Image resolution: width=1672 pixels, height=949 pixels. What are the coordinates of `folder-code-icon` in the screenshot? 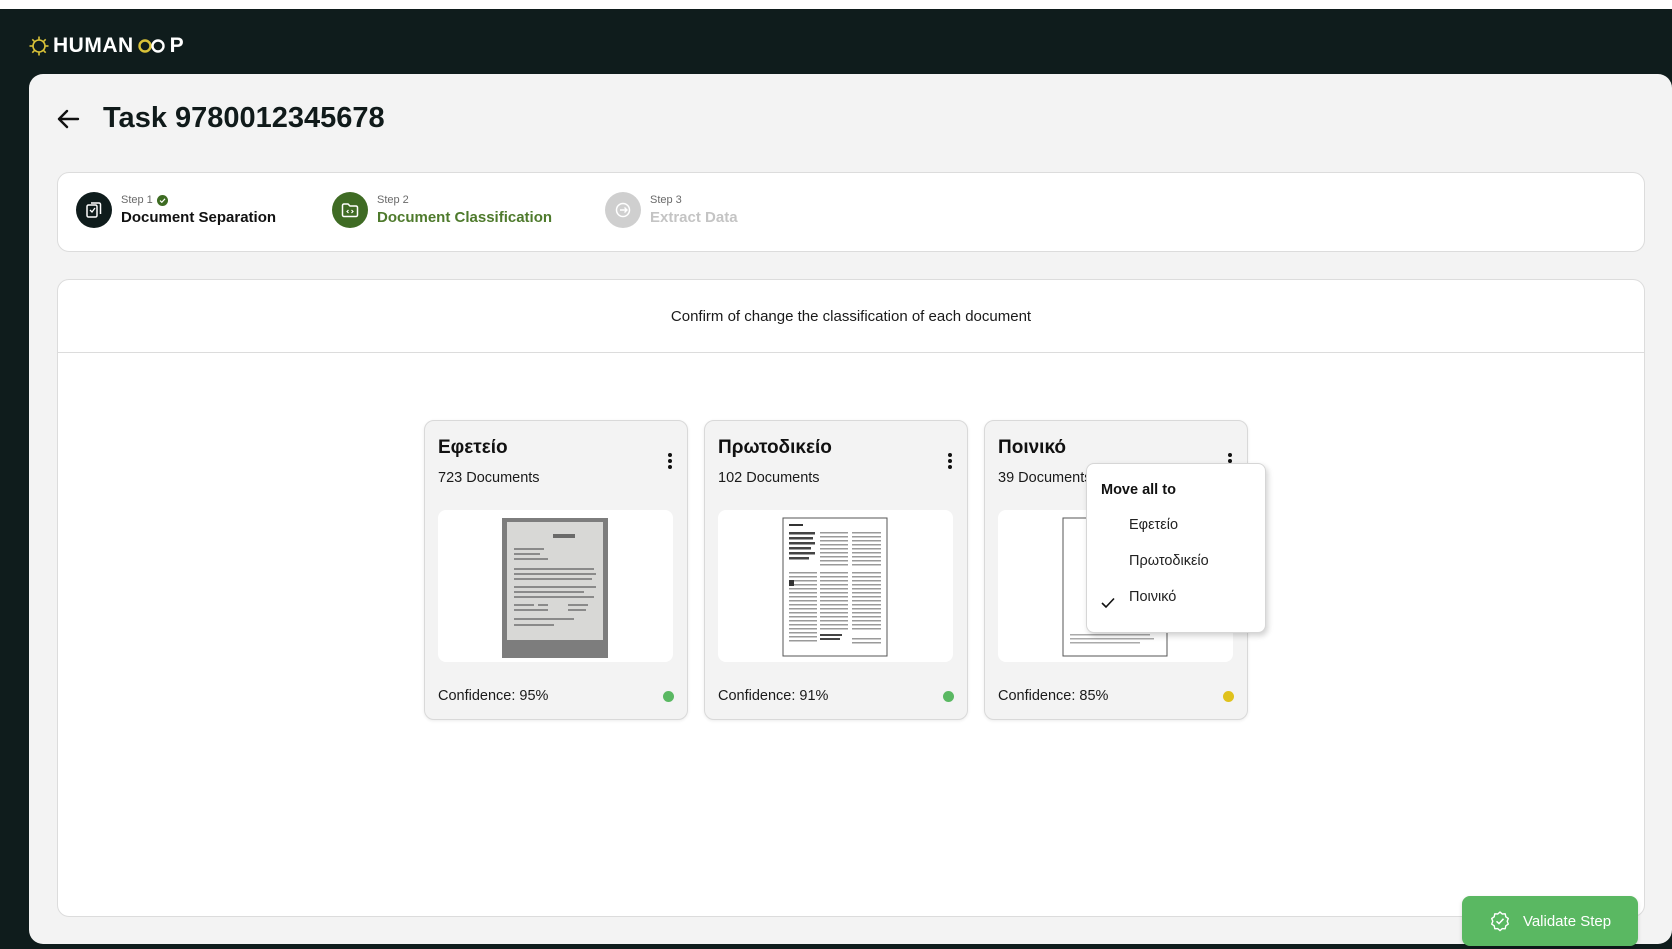 It's located at (350, 210).